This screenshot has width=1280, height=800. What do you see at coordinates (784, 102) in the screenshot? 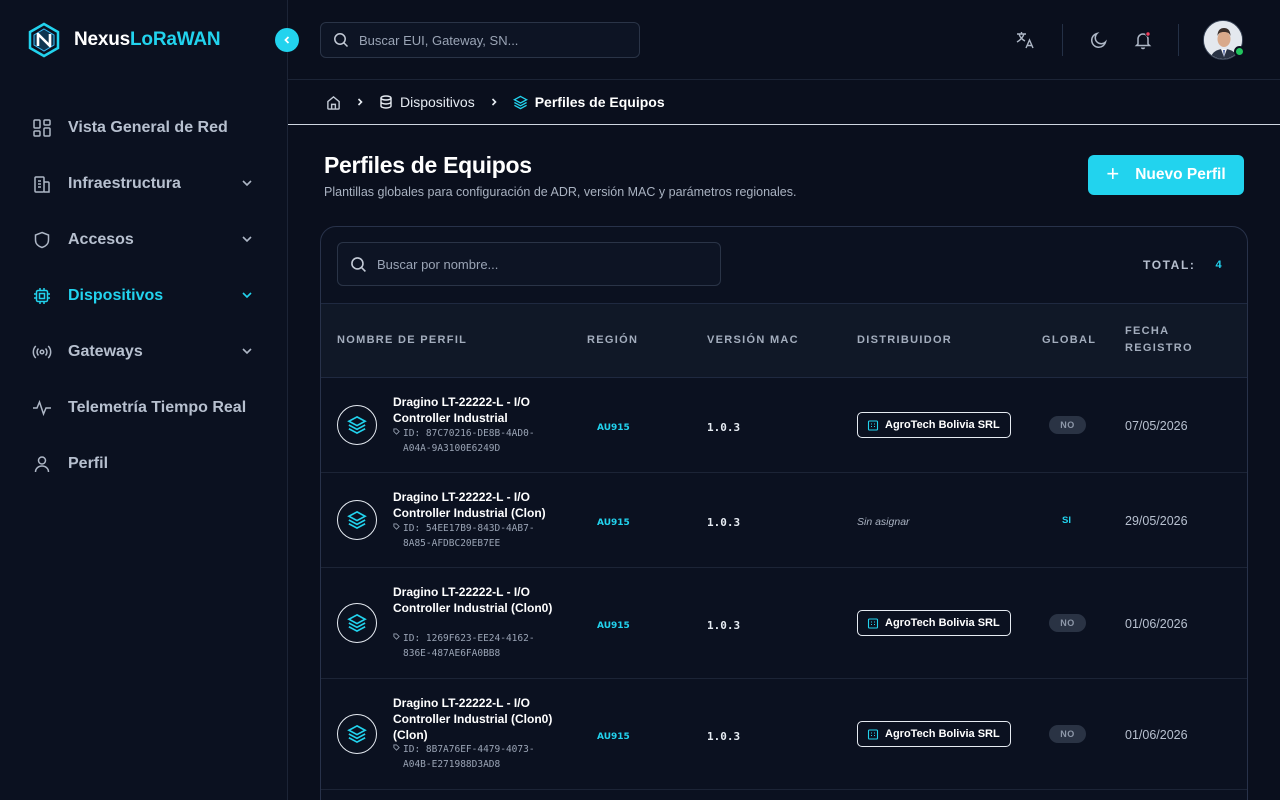
I see `breadcrumb: Dispositivos Perfiles de Equipos` at bounding box center [784, 102].